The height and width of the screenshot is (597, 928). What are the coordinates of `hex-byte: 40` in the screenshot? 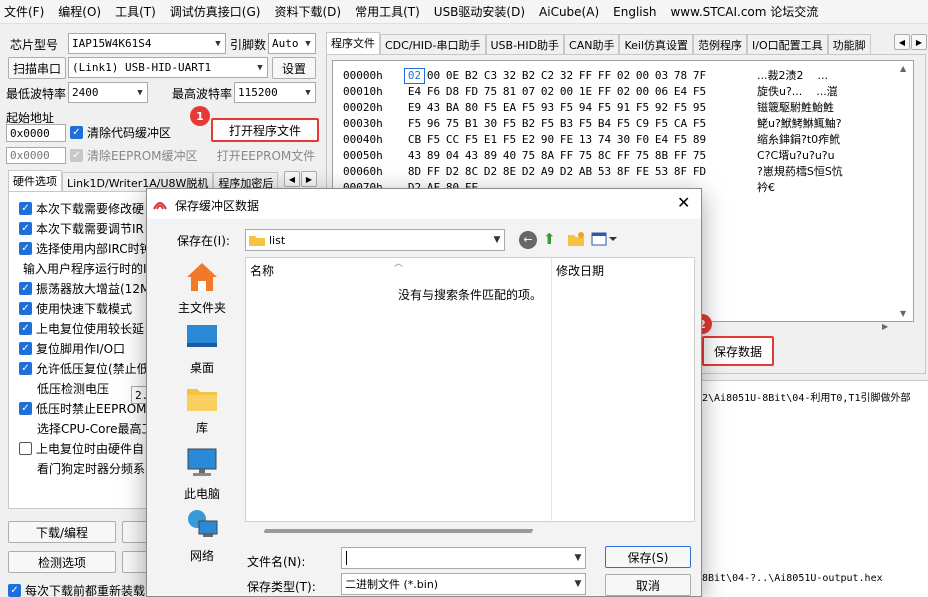 It's located at (509, 156).